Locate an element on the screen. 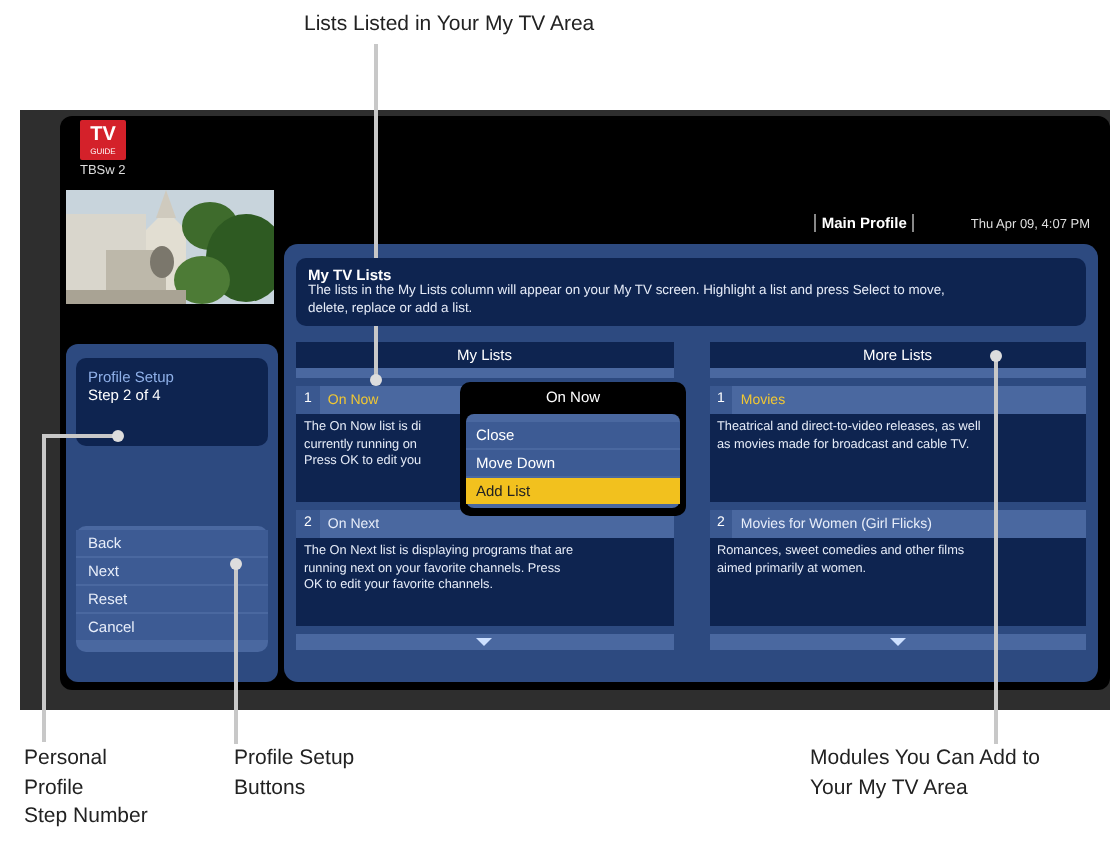  callout-label: Personal Profile Step Number is located at coordinates (87, 788).